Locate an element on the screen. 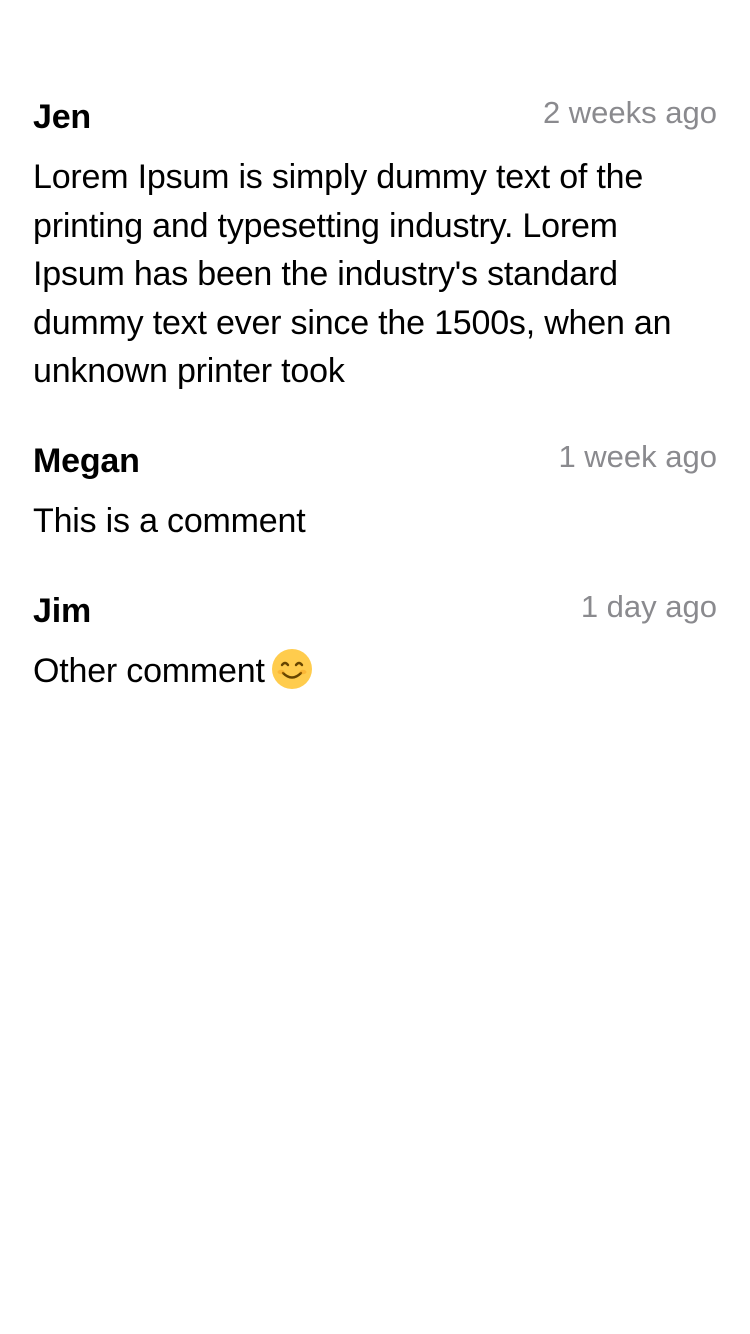  comment-timestamp: 1 week ago is located at coordinates (637, 456).